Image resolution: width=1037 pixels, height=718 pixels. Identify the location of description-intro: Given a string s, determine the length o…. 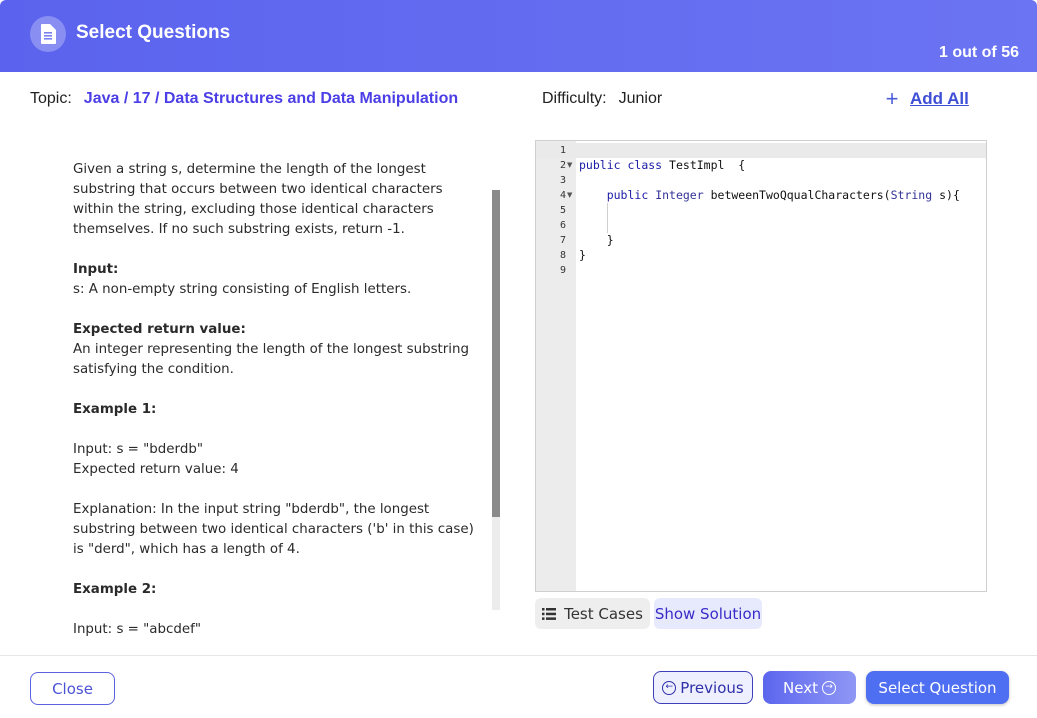
(258, 199).